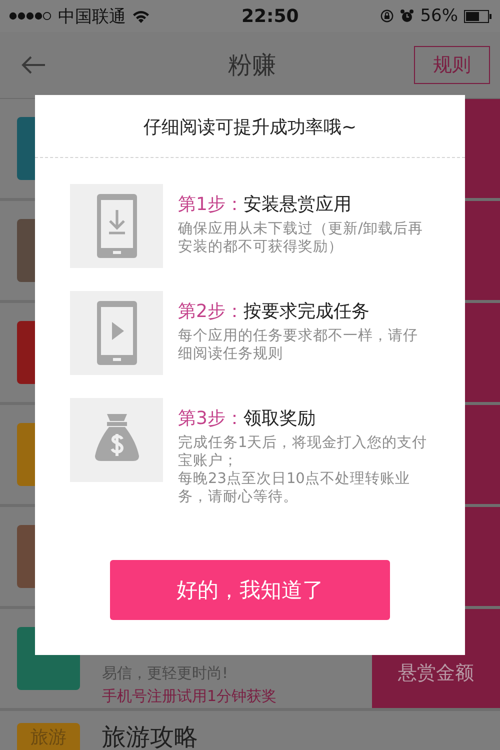 The height and width of the screenshot is (750, 500). Describe the element at coordinates (92, 17) in the screenshot. I see `carrier-name: 中国联通` at that location.